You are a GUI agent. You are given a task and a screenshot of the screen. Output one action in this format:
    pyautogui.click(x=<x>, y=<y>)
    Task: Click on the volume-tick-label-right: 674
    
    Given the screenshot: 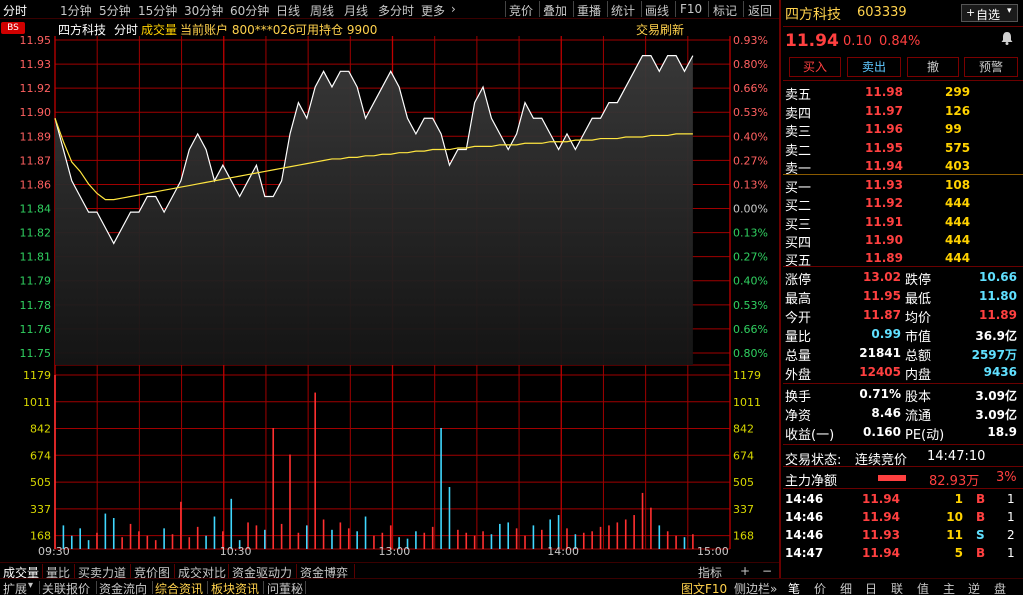 What is the action you would take?
    pyautogui.click(x=743, y=455)
    